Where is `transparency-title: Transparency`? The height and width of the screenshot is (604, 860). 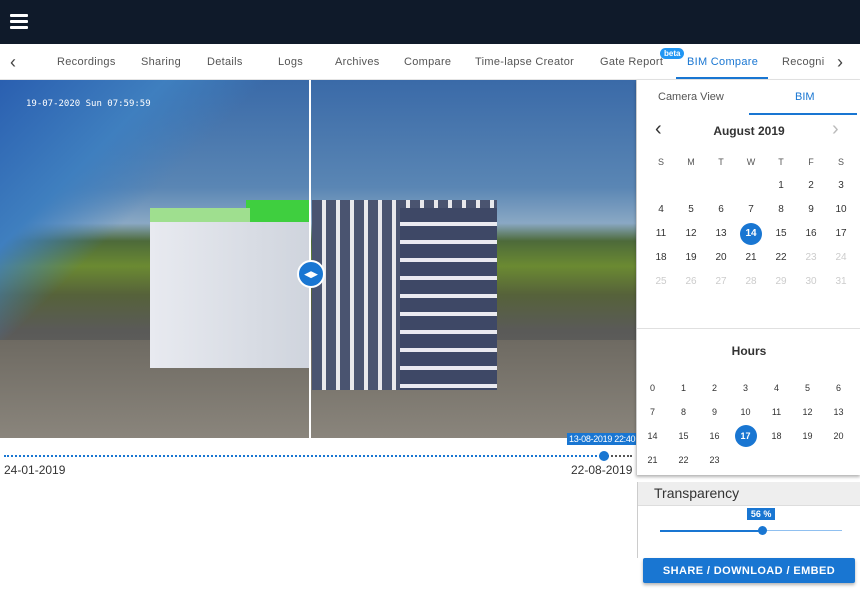
transparency-title: Transparency is located at coordinates (749, 494).